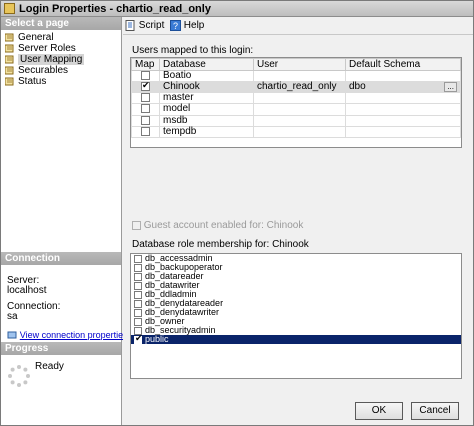 The width and height of the screenshot is (474, 426). I want to click on progress-section: Progress Ready, so click(61, 368).